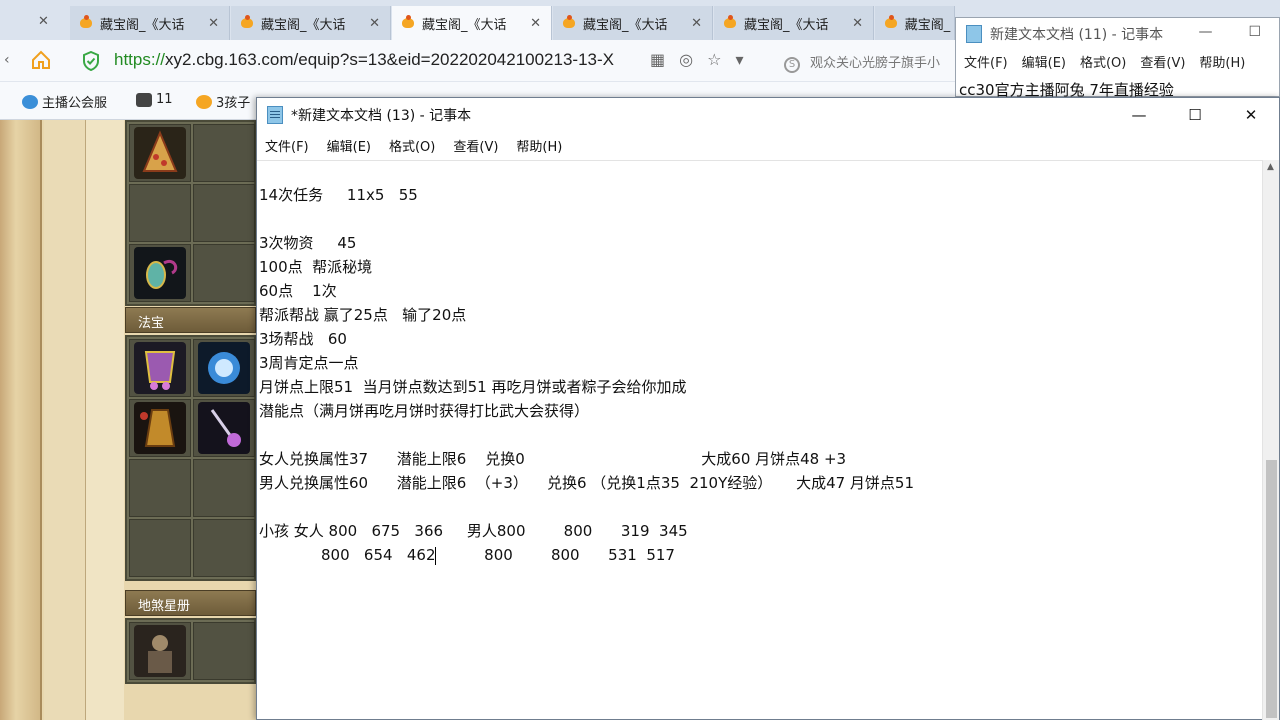 This screenshot has width=1280, height=720. Describe the element at coordinates (739, 59) in the screenshot. I see `dropdown-icon: ▾` at that location.